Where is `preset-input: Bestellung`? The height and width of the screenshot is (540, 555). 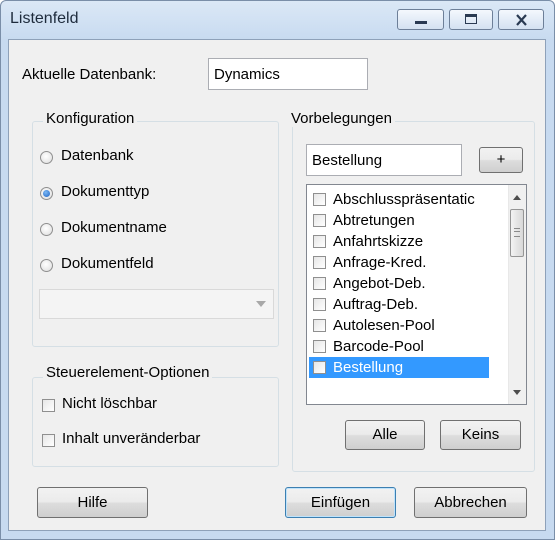 preset-input: Bestellung is located at coordinates (384, 160).